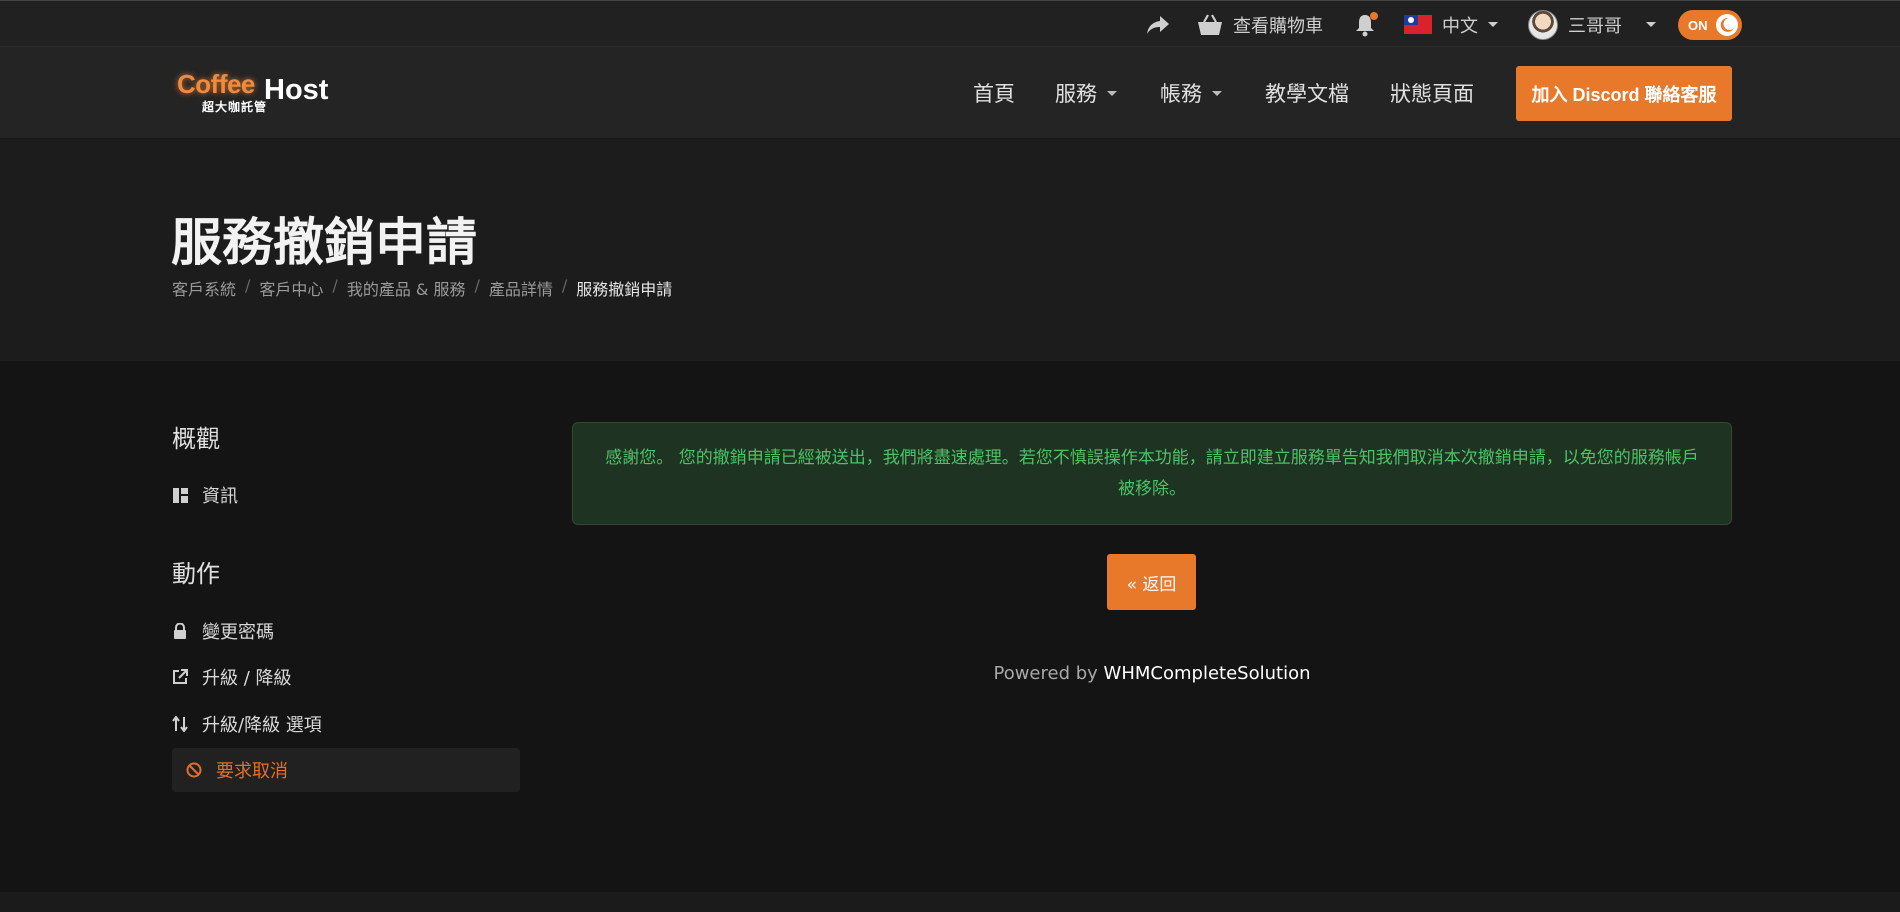 The image size is (1900, 912). What do you see at coordinates (194, 770) in the screenshot?
I see `ban-icon` at bounding box center [194, 770].